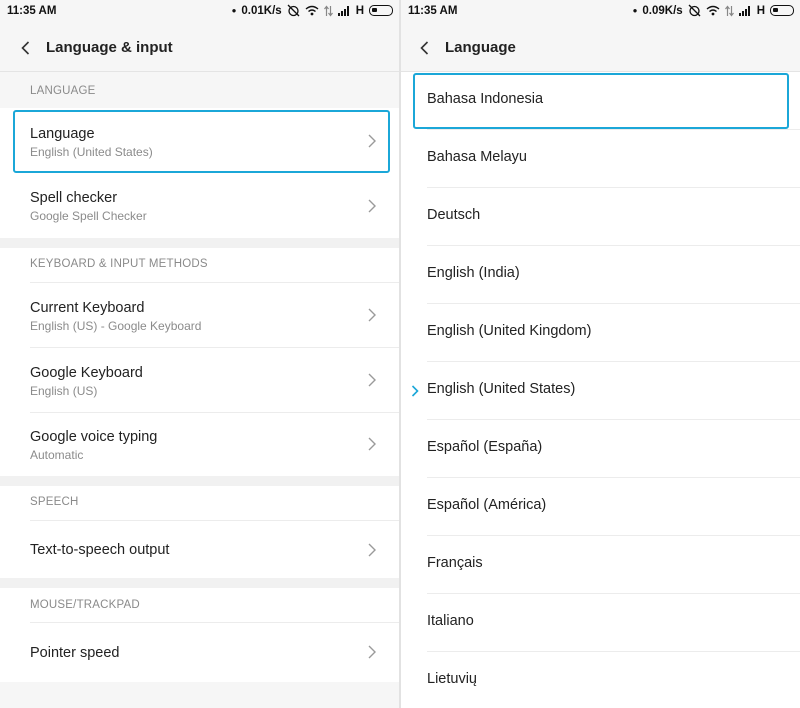 The image size is (800, 708). What do you see at coordinates (662, 10) in the screenshot?
I see `network-speed: 0.09K/s` at bounding box center [662, 10].